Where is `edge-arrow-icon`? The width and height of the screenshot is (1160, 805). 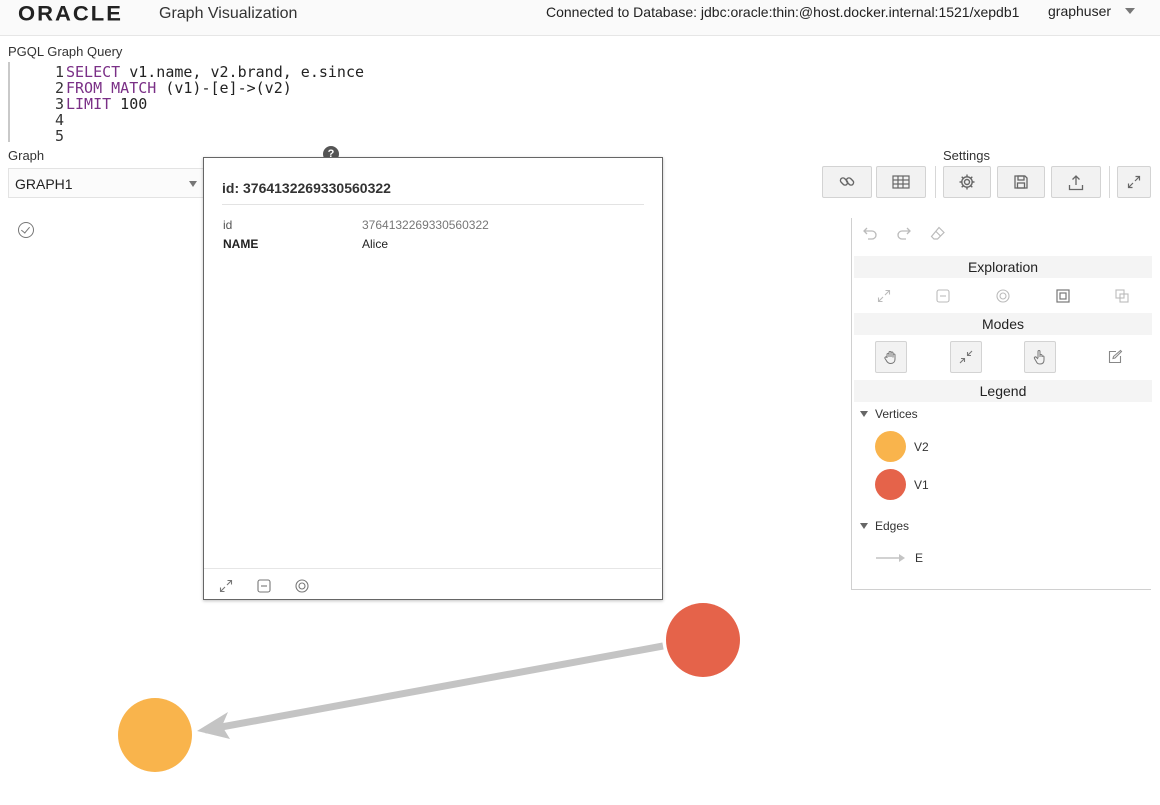
edge-arrow-icon is located at coordinates (890, 558).